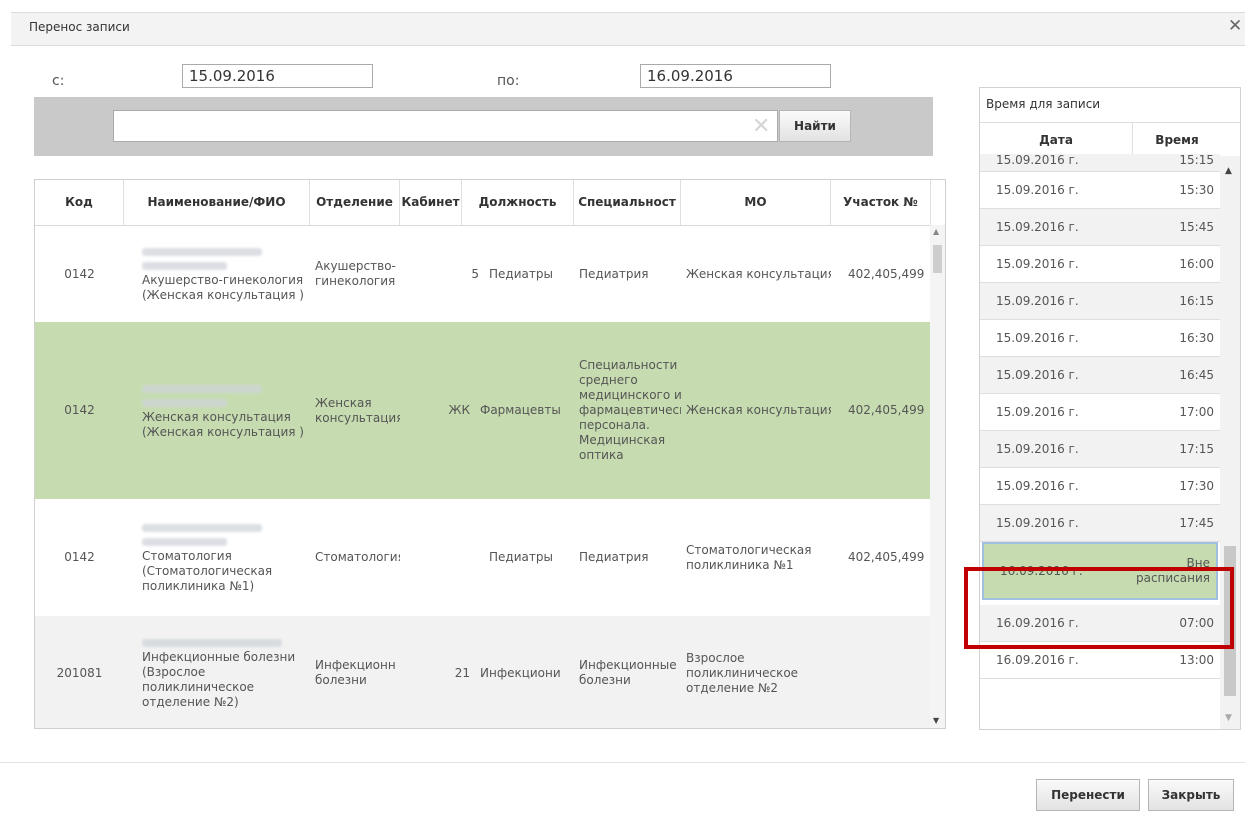 The height and width of the screenshot is (822, 1245). What do you see at coordinates (520, 672) in the screenshot?
I see `cell-position: Инфекциони` at bounding box center [520, 672].